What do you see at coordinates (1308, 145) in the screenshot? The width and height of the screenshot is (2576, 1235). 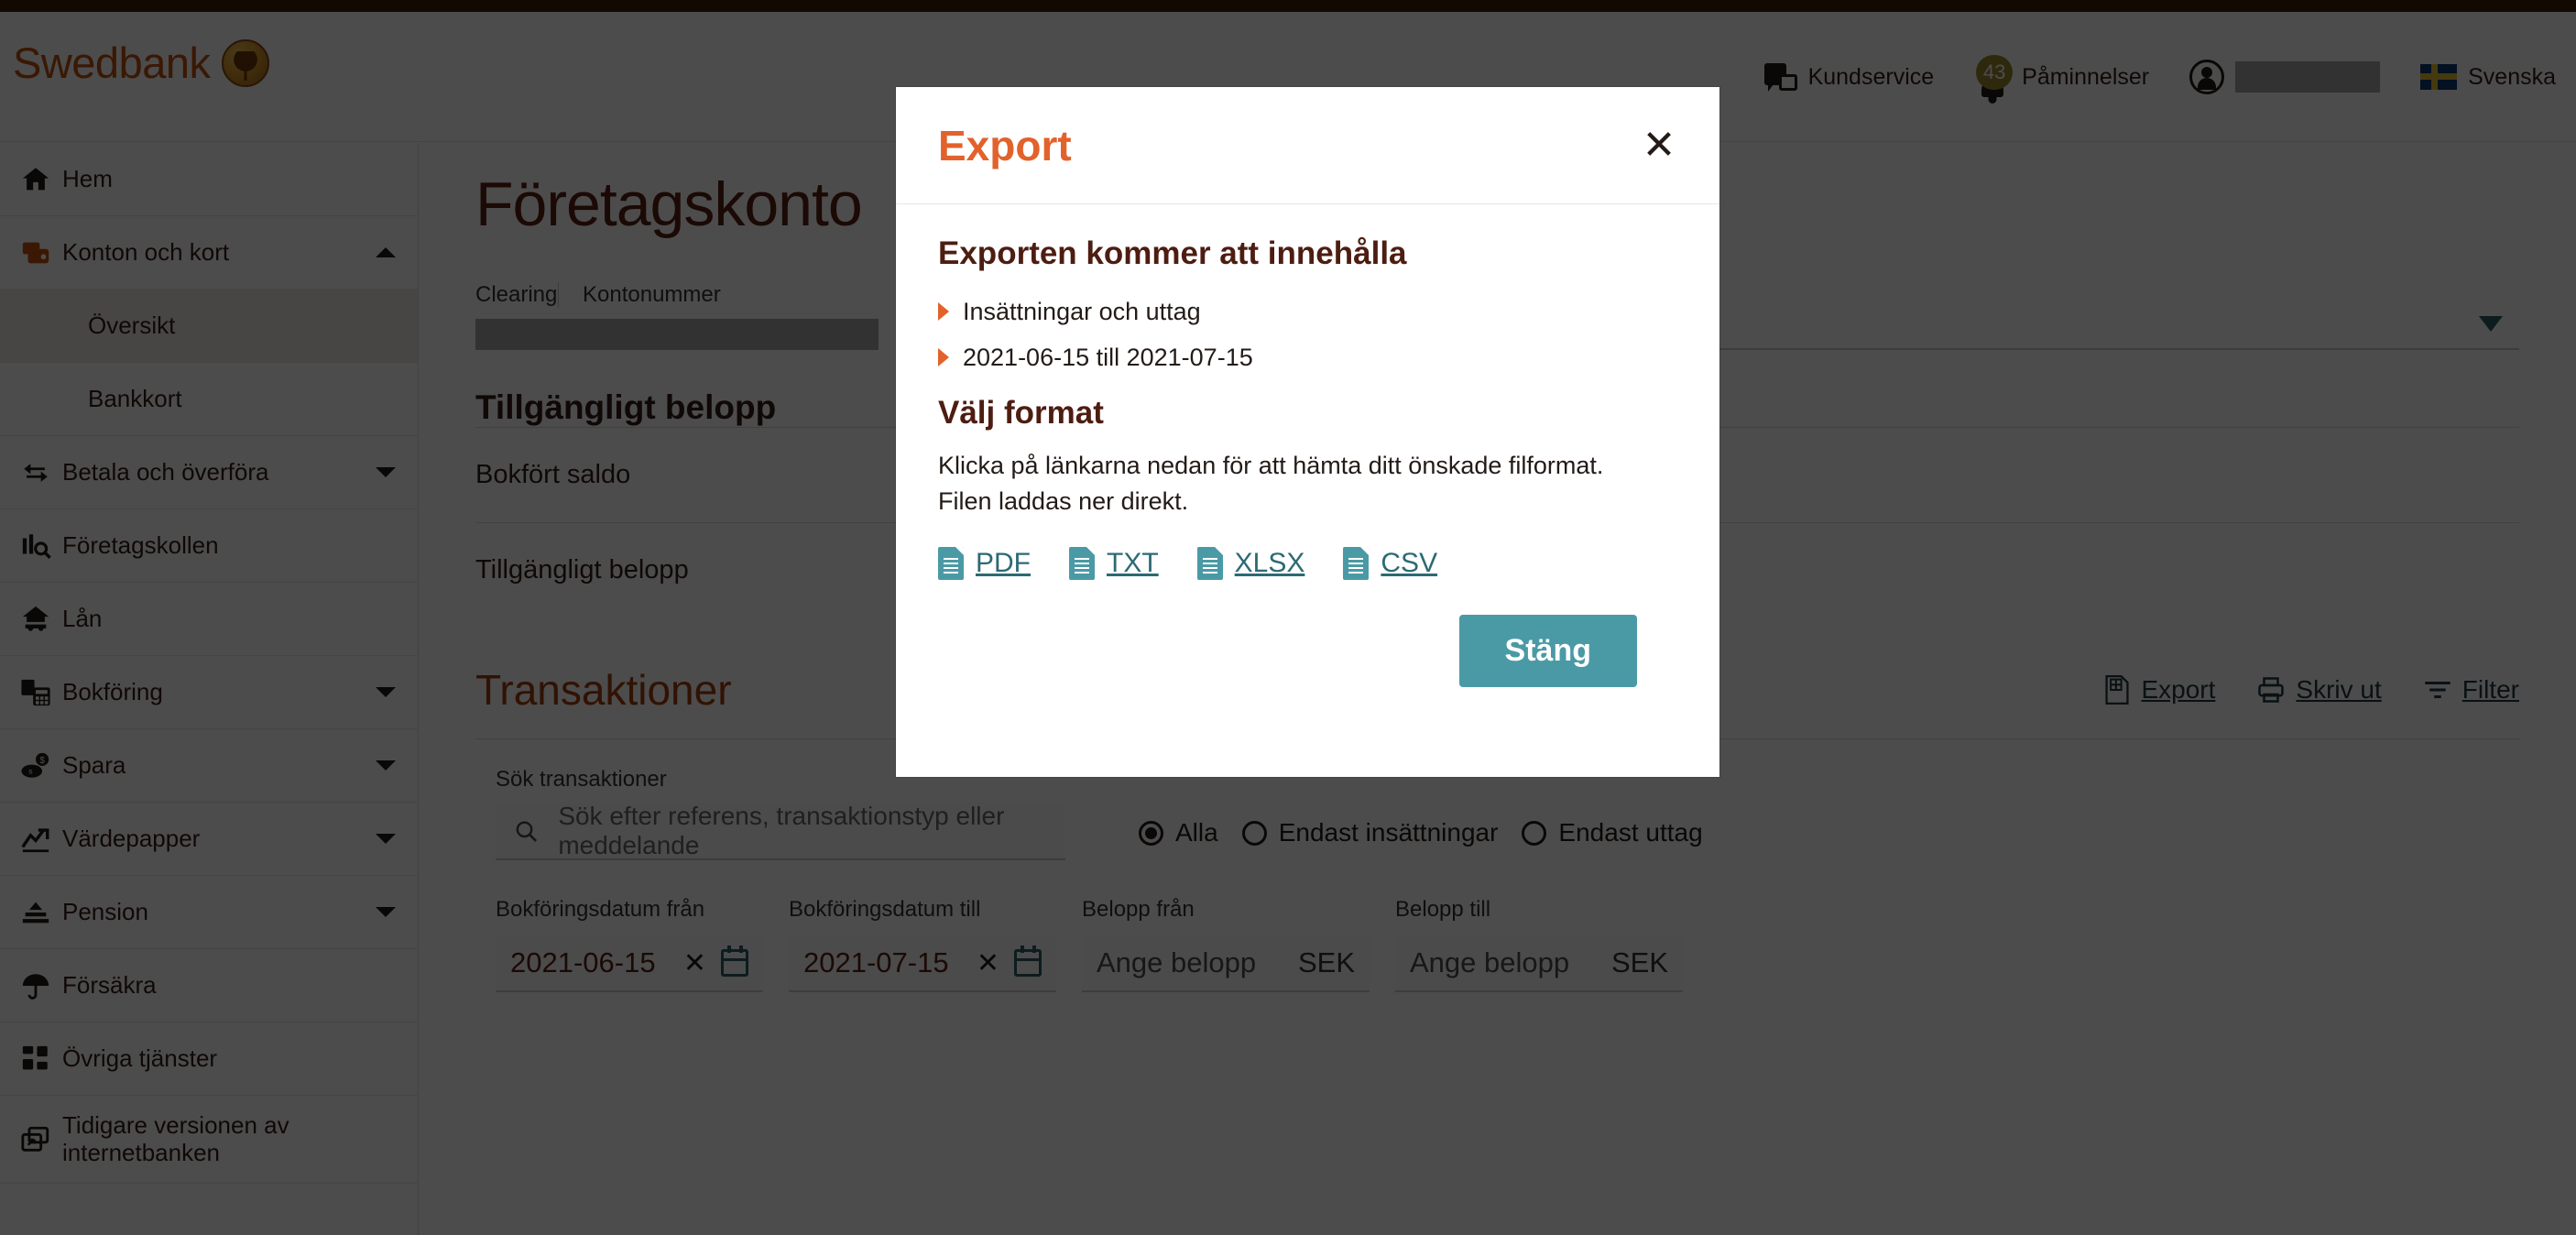 I see `modal-header: Export ✕` at bounding box center [1308, 145].